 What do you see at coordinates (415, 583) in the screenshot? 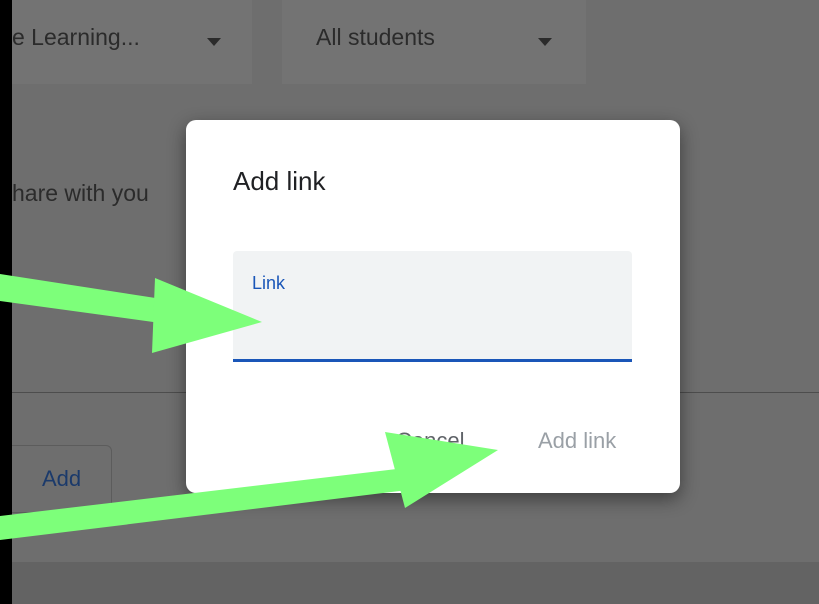
I see `bottom-strip` at bounding box center [415, 583].